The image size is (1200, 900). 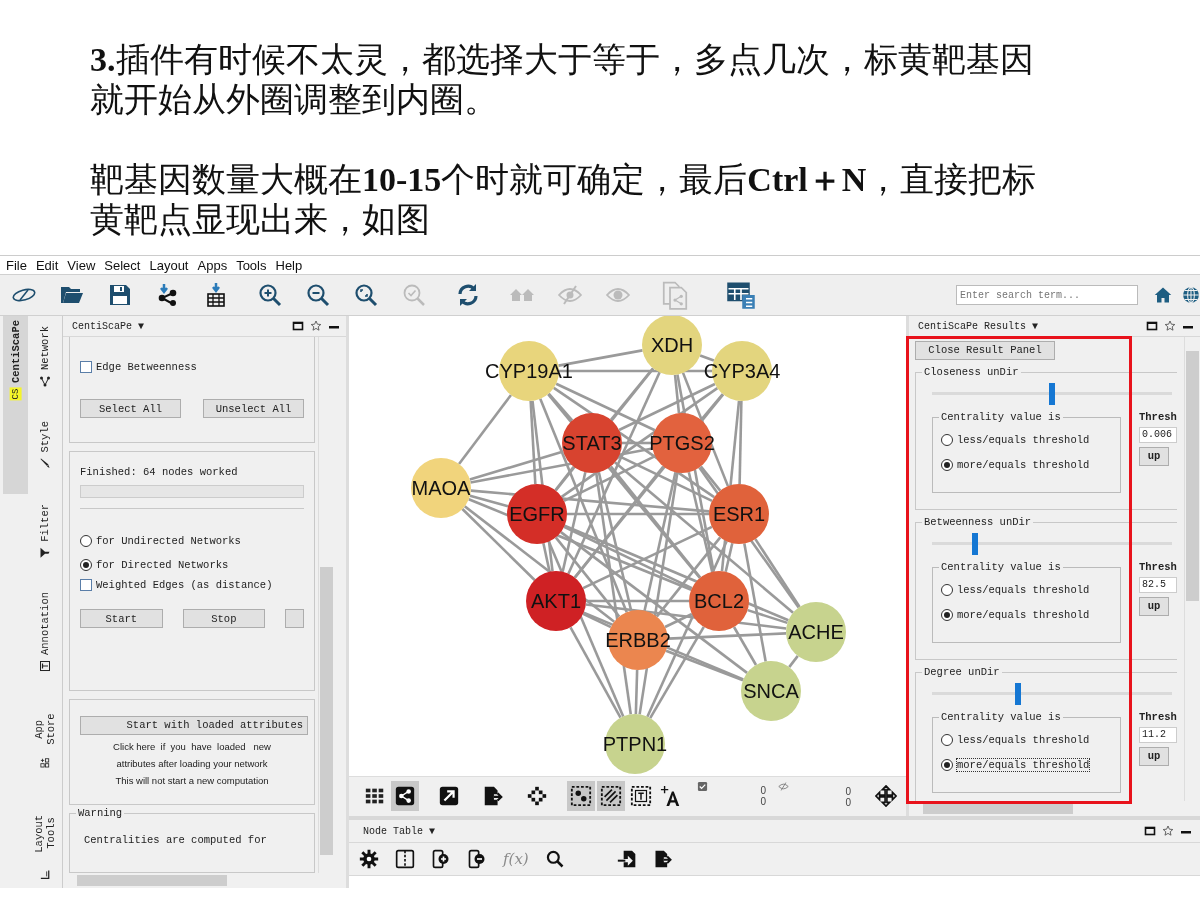 What do you see at coordinates (1029, 326) in the screenshot?
I see `panel-title: CentiScaPe Results ▼` at bounding box center [1029, 326].